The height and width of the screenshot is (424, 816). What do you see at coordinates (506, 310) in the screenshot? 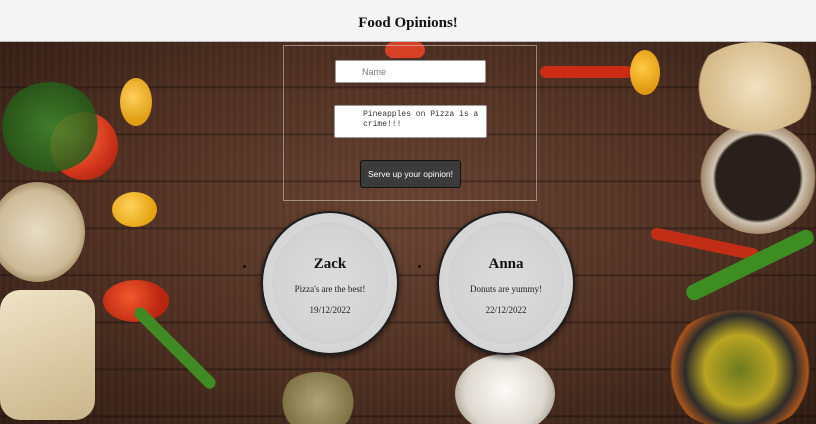
I see `opinion-date: 22/12/2022` at bounding box center [506, 310].